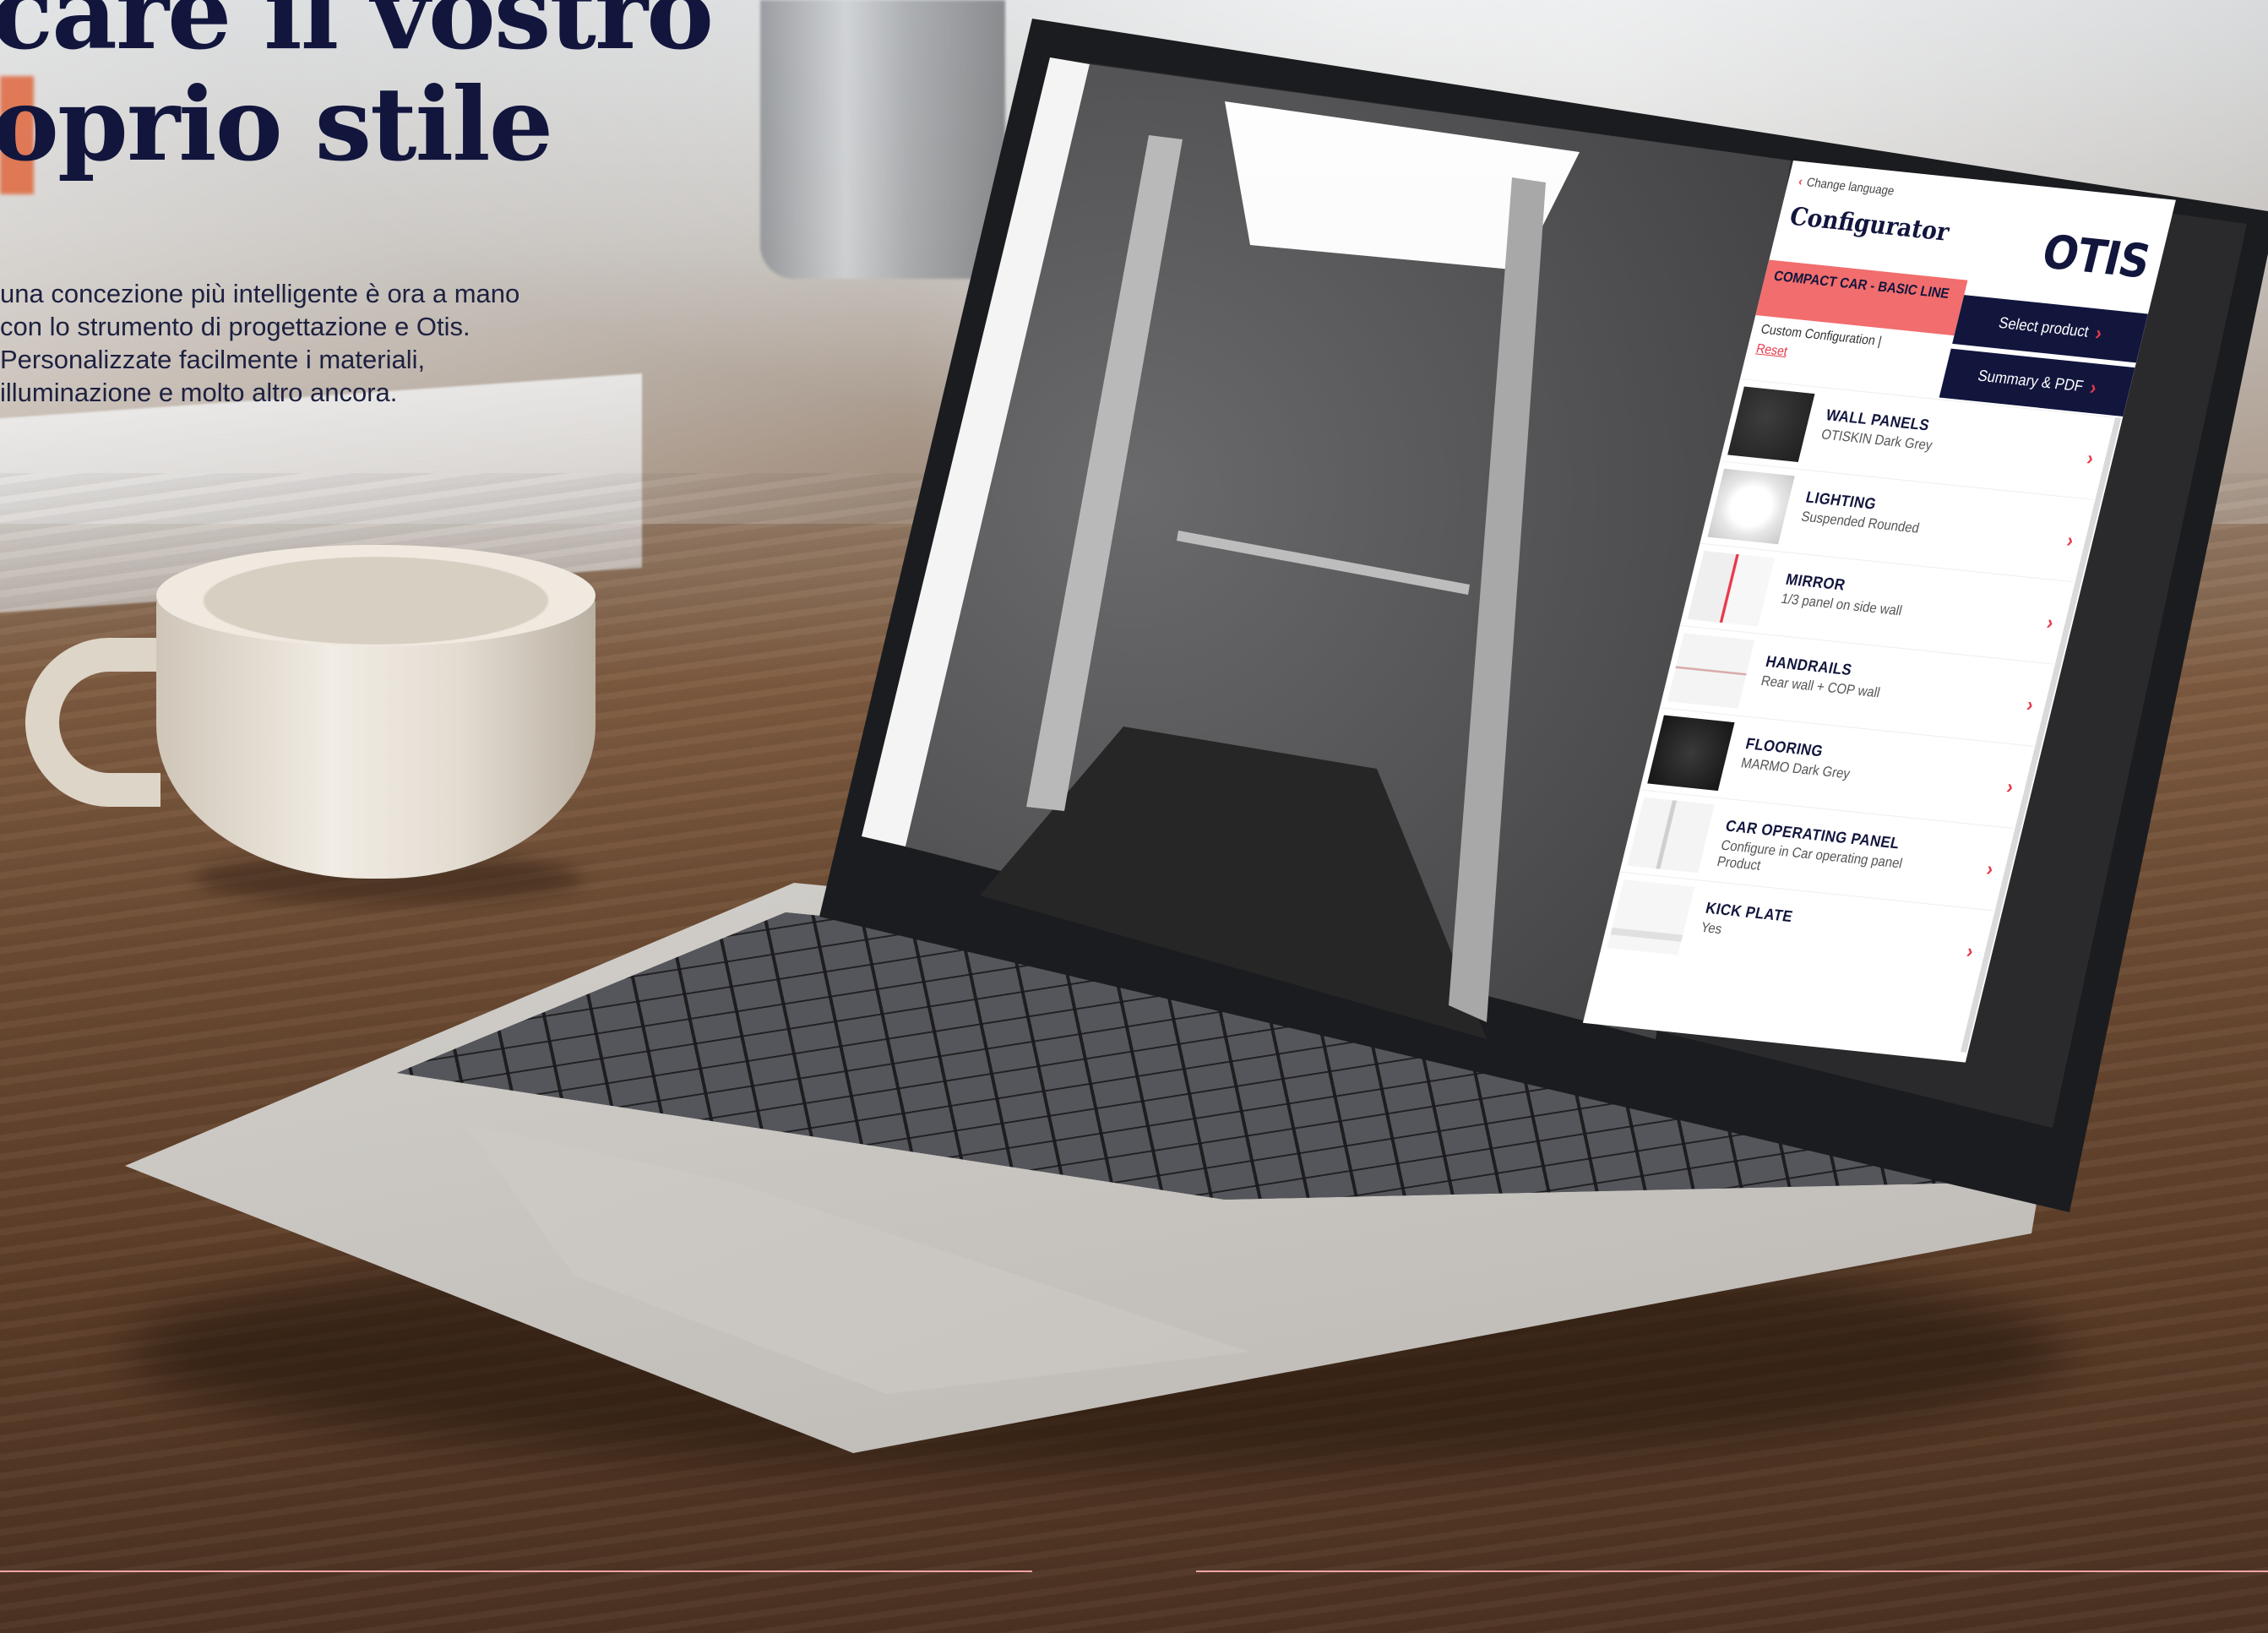 This screenshot has height=1633, width=2268. Describe the element at coordinates (1732, 1571) in the screenshot. I see `divider-line-right` at that location.